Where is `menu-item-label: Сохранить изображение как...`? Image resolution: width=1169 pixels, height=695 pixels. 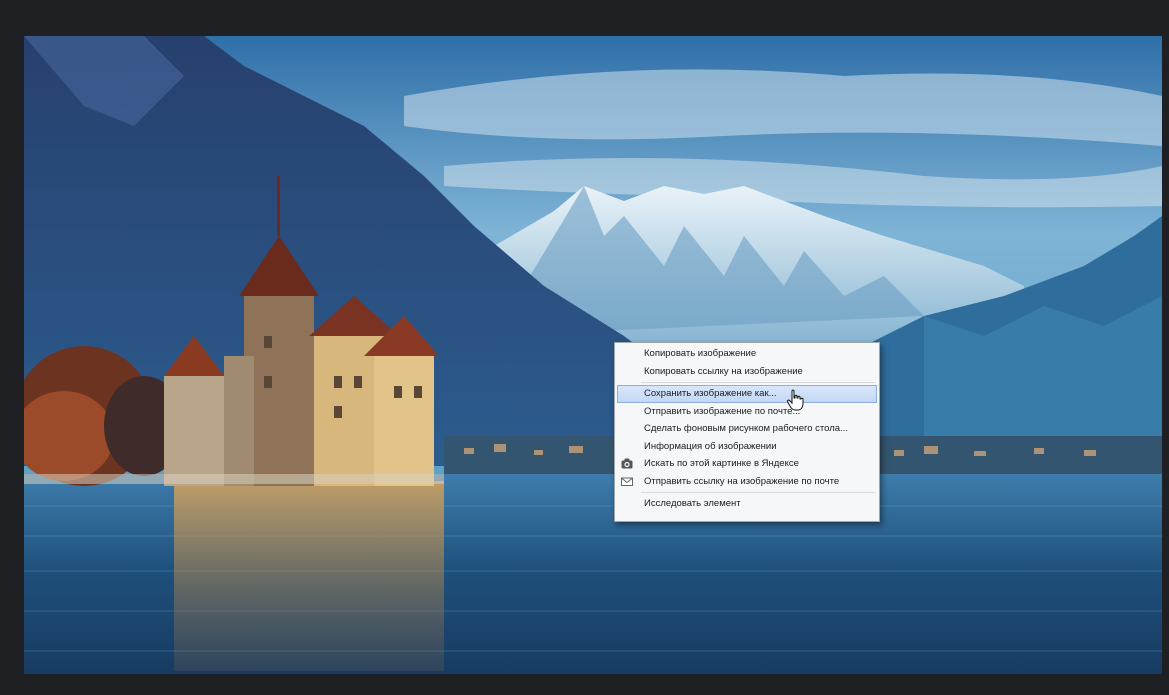 menu-item-label: Сохранить изображение как... is located at coordinates (710, 393).